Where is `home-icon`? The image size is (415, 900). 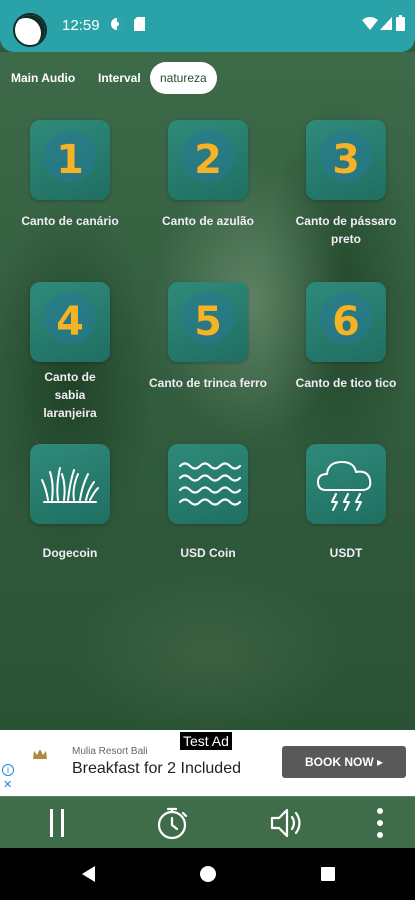 home-icon is located at coordinates (208, 874).